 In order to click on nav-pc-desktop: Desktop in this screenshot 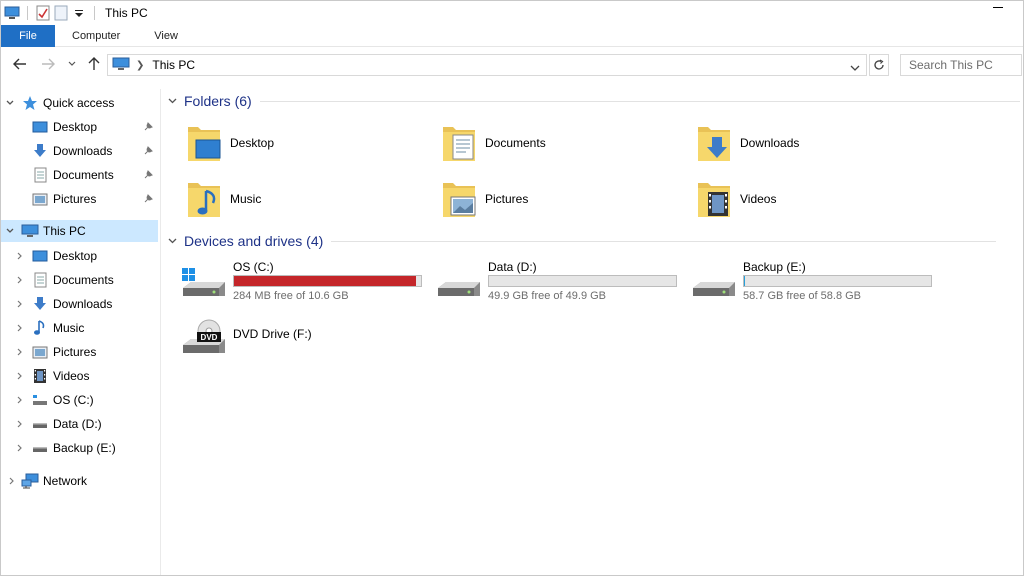, I will do `click(86, 256)`.